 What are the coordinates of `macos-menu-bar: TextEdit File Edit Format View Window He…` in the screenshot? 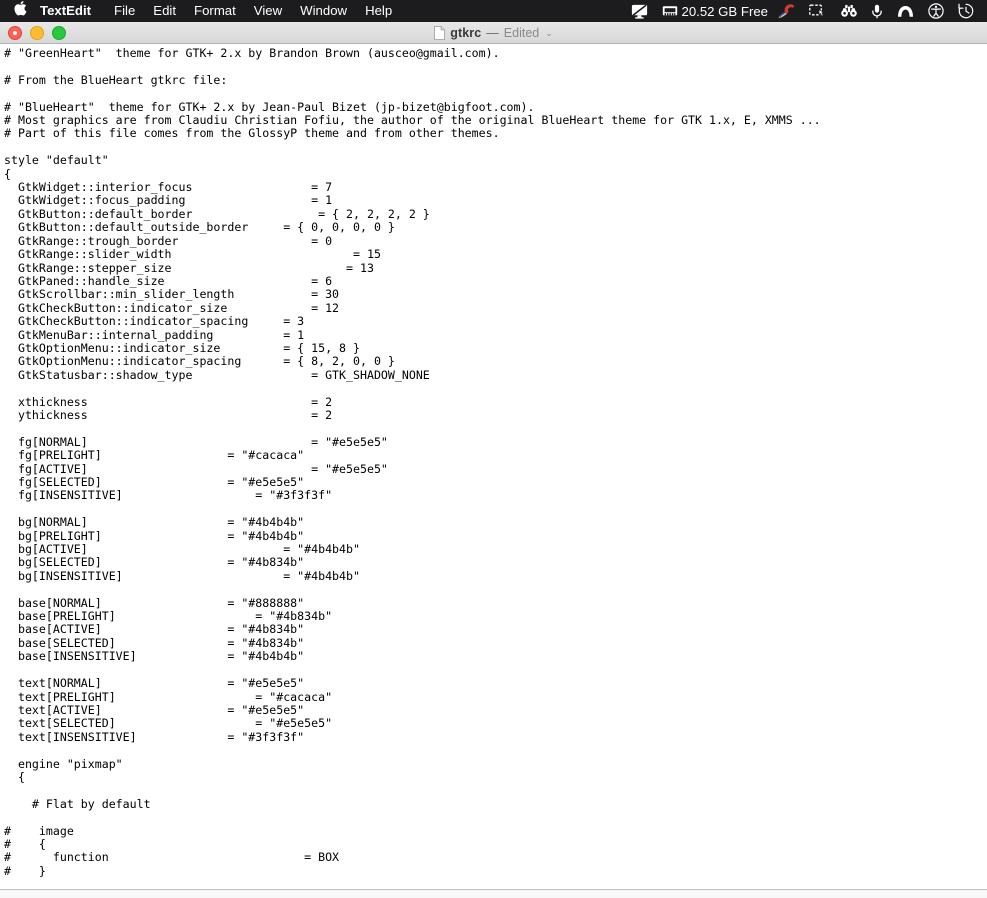 It's located at (493, 11).